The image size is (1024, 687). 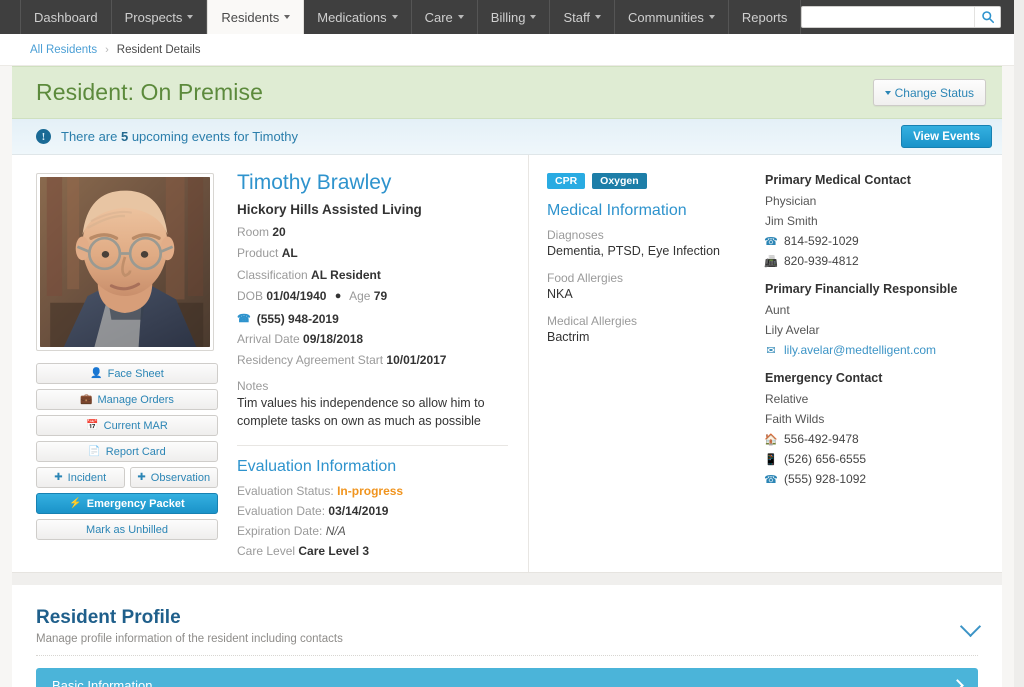 I want to click on current-mar-button: 📅 Current MAR, so click(x=127, y=425).